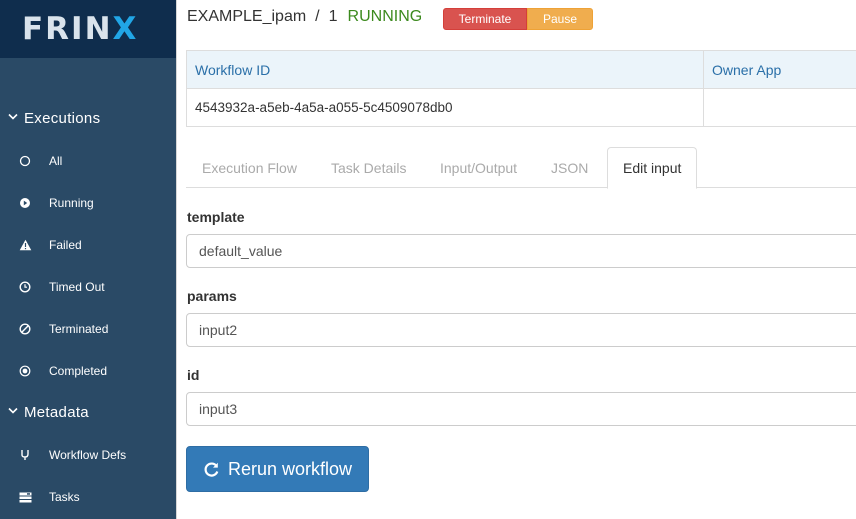  I want to click on workflow-name: EXAMPLE_ipam, so click(247, 16).